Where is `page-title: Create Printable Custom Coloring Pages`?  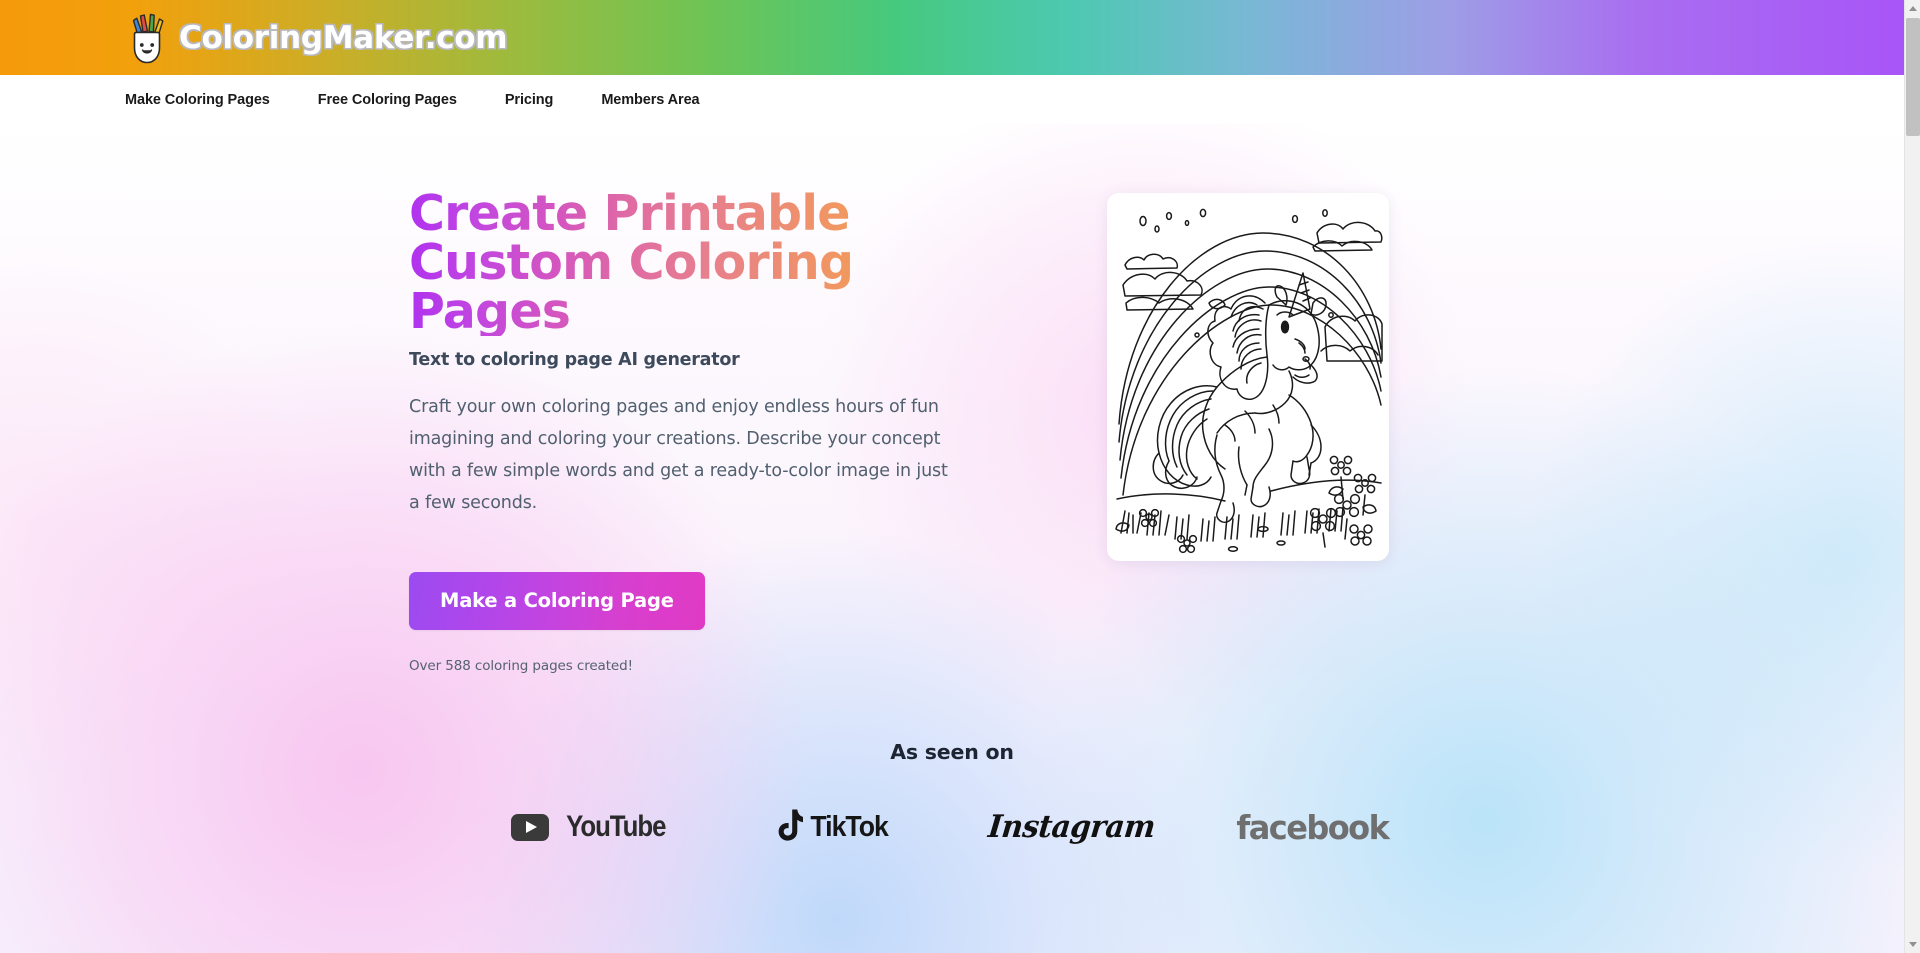 page-title: Create Printable Custom Coloring Pages is located at coordinates (689, 262).